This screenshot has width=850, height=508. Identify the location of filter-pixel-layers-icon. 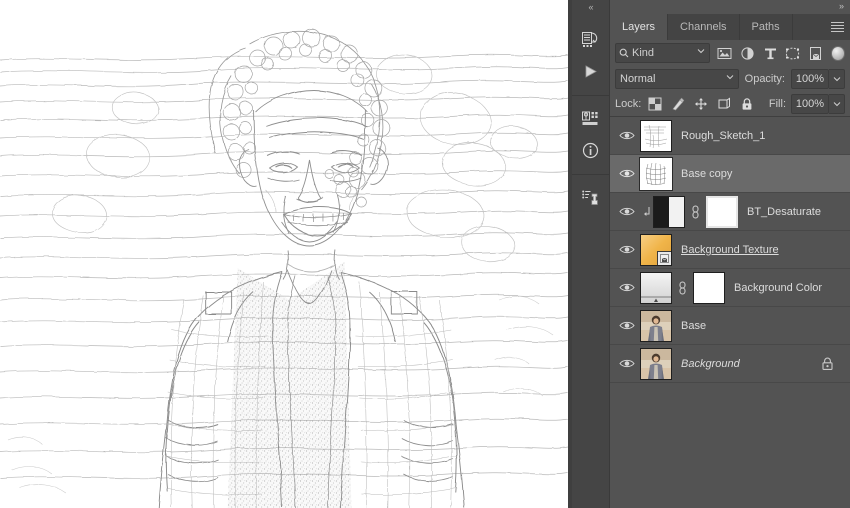
(724, 53).